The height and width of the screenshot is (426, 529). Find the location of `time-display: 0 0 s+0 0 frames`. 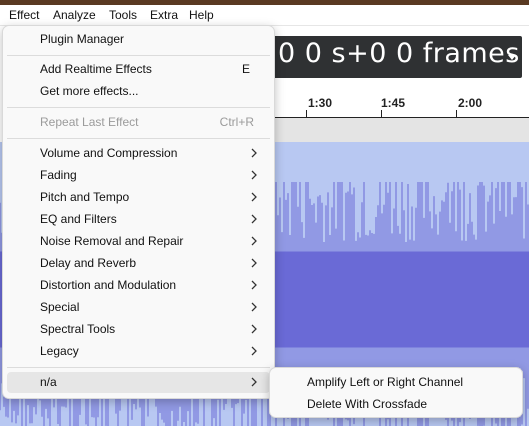

time-display: 0 0 s+0 0 frames is located at coordinates (397, 57).